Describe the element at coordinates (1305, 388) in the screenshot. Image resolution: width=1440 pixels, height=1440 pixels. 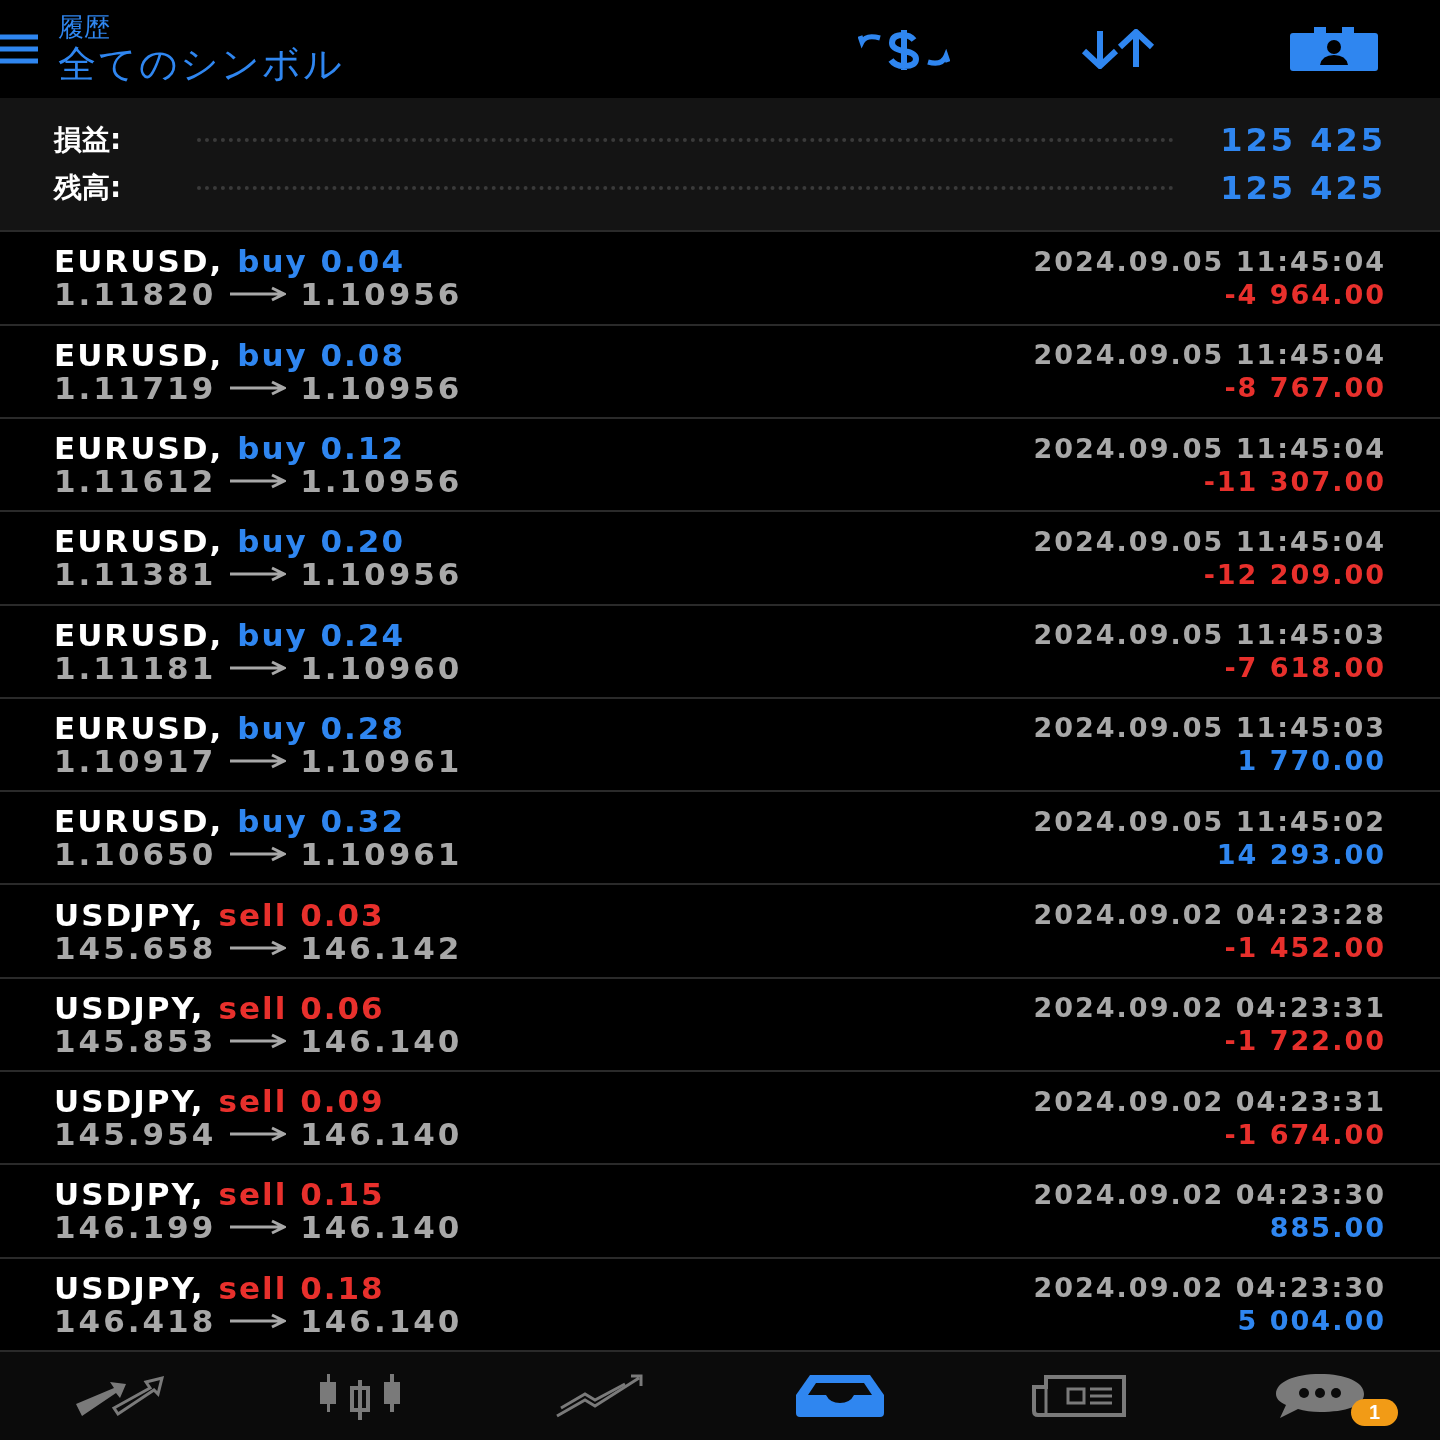
I see `deal-profit: -8 767.00` at that location.